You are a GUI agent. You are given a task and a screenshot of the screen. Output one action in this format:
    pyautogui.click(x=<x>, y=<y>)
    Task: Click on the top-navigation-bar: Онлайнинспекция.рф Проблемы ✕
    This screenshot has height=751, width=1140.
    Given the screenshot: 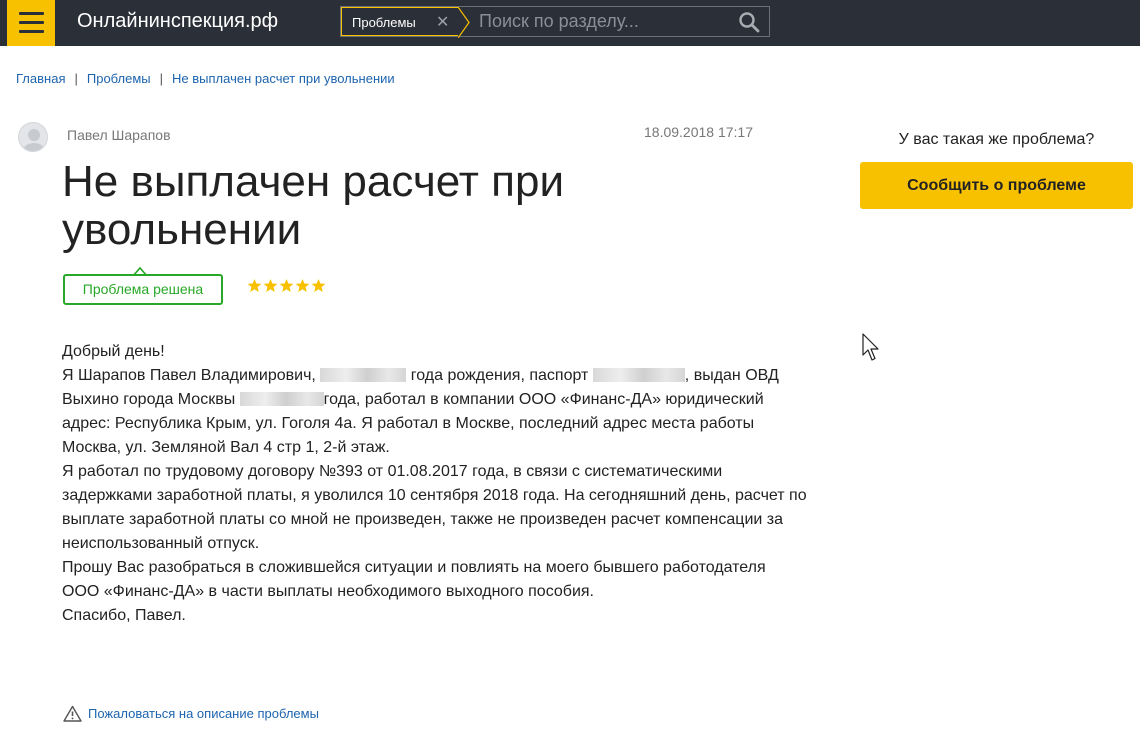 What is the action you would take?
    pyautogui.click(x=570, y=23)
    